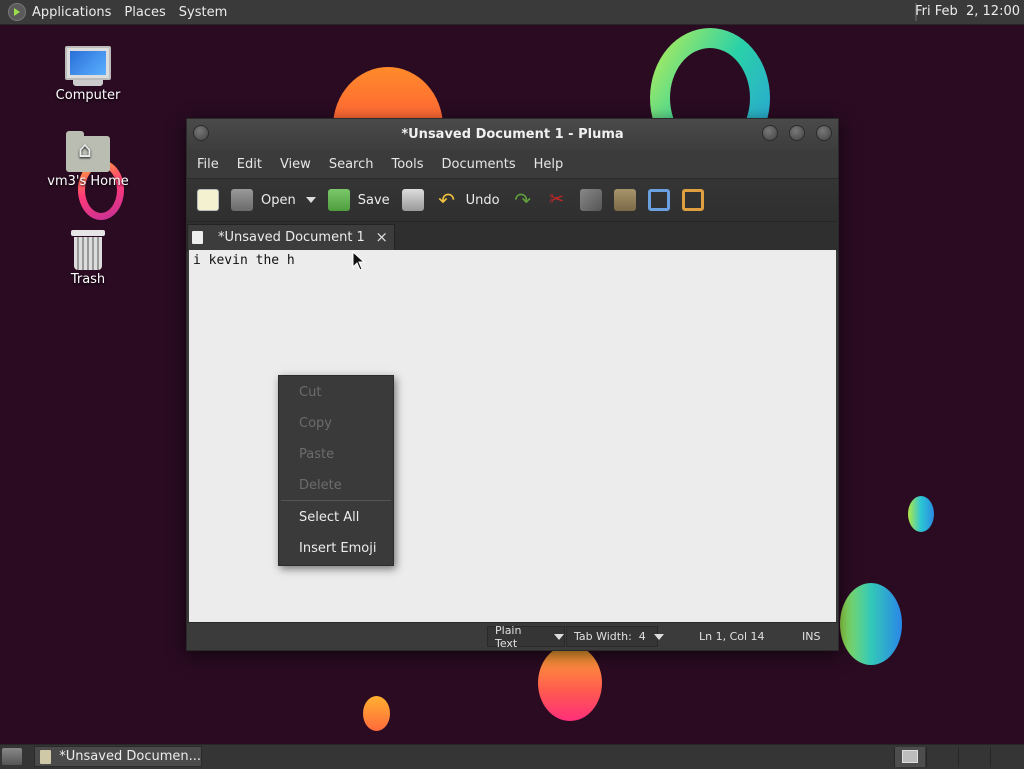  What do you see at coordinates (317, 454) in the screenshot?
I see `context-paste: Paste` at bounding box center [317, 454].